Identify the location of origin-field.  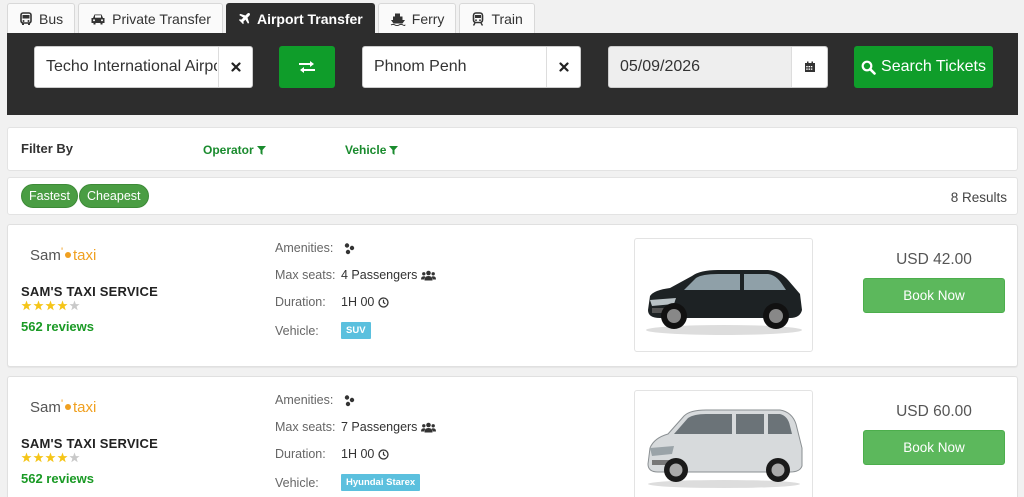
(143, 67).